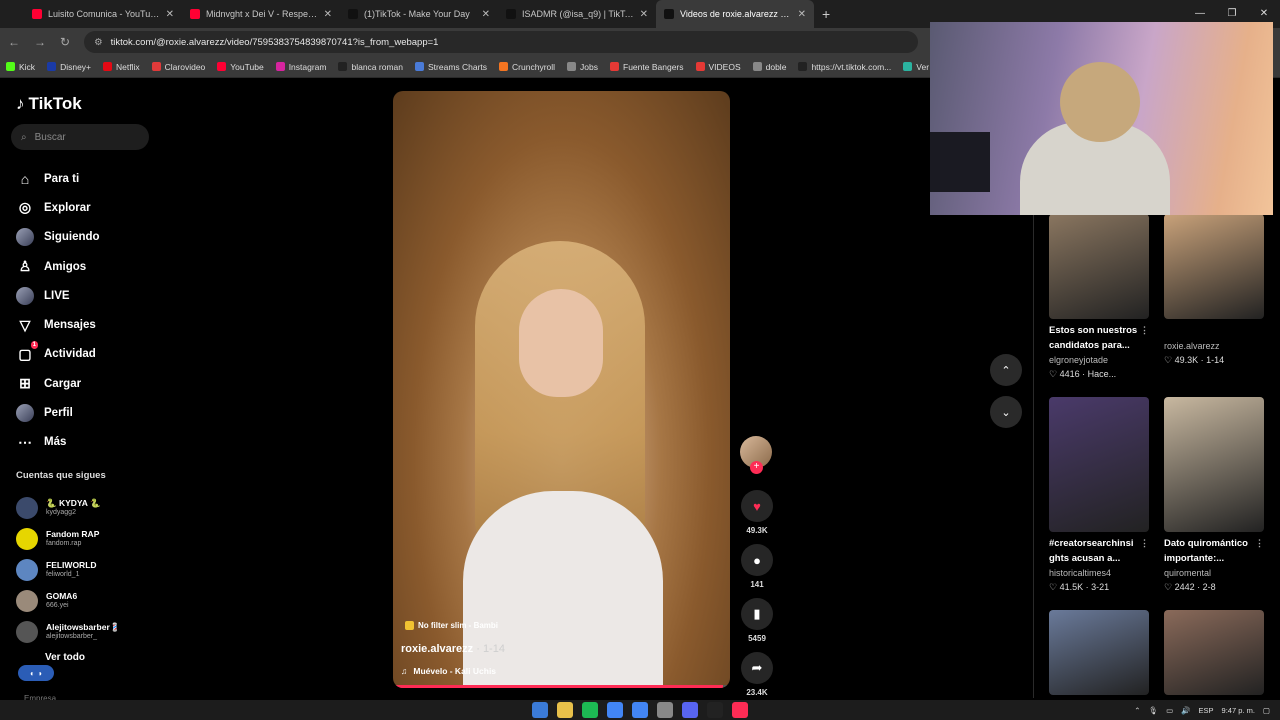 Image resolution: width=1280 pixels, height=720 pixels. I want to click on heart-icon: ♥, so click(757, 506).